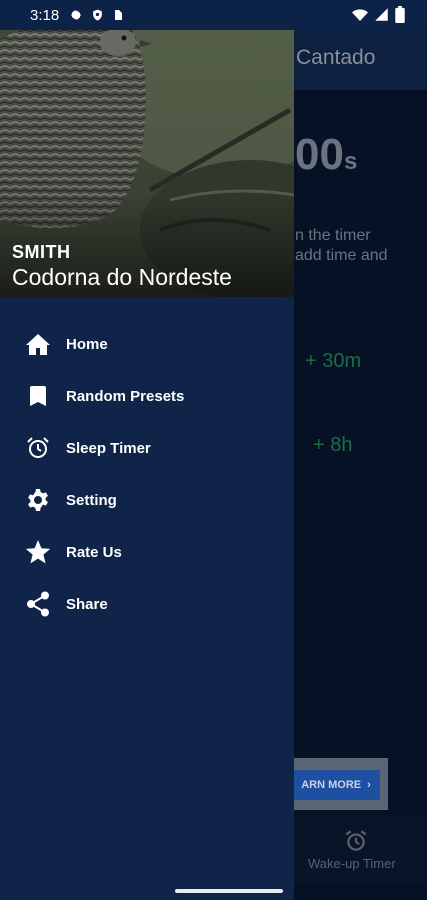  Describe the element at coordinates (45, 15) in the screenshot. I see `status-time: 3:18` at that location.